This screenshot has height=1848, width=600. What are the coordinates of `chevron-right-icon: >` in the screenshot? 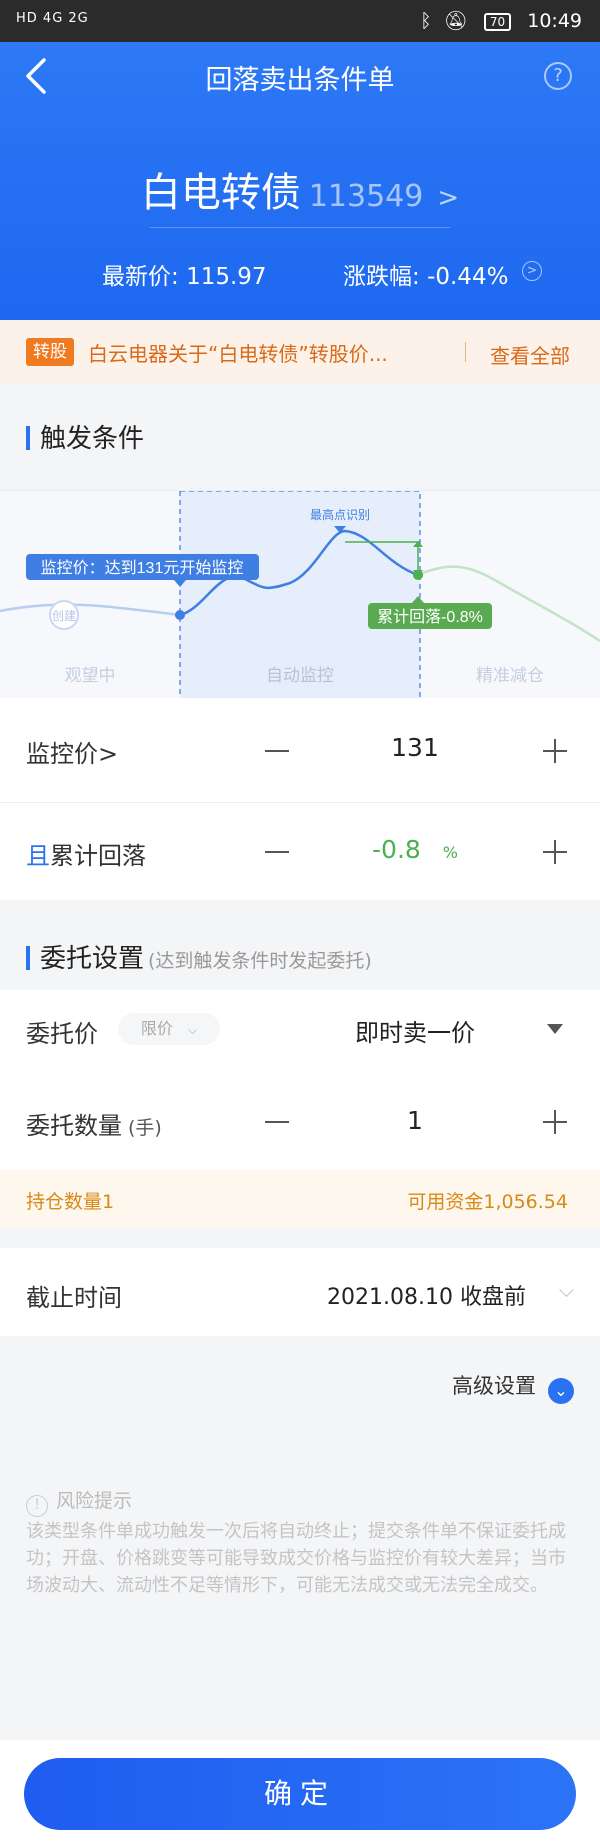 It's located at (448, 198).